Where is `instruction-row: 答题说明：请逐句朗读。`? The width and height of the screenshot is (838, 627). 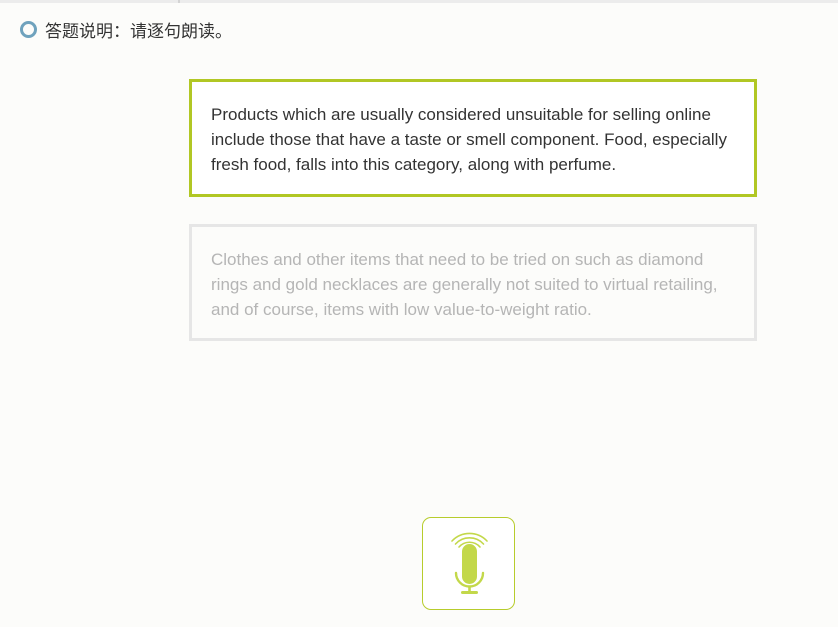 instruction-row: 答题说明：请逐句朗读。 is located at coordinates (126, 30).